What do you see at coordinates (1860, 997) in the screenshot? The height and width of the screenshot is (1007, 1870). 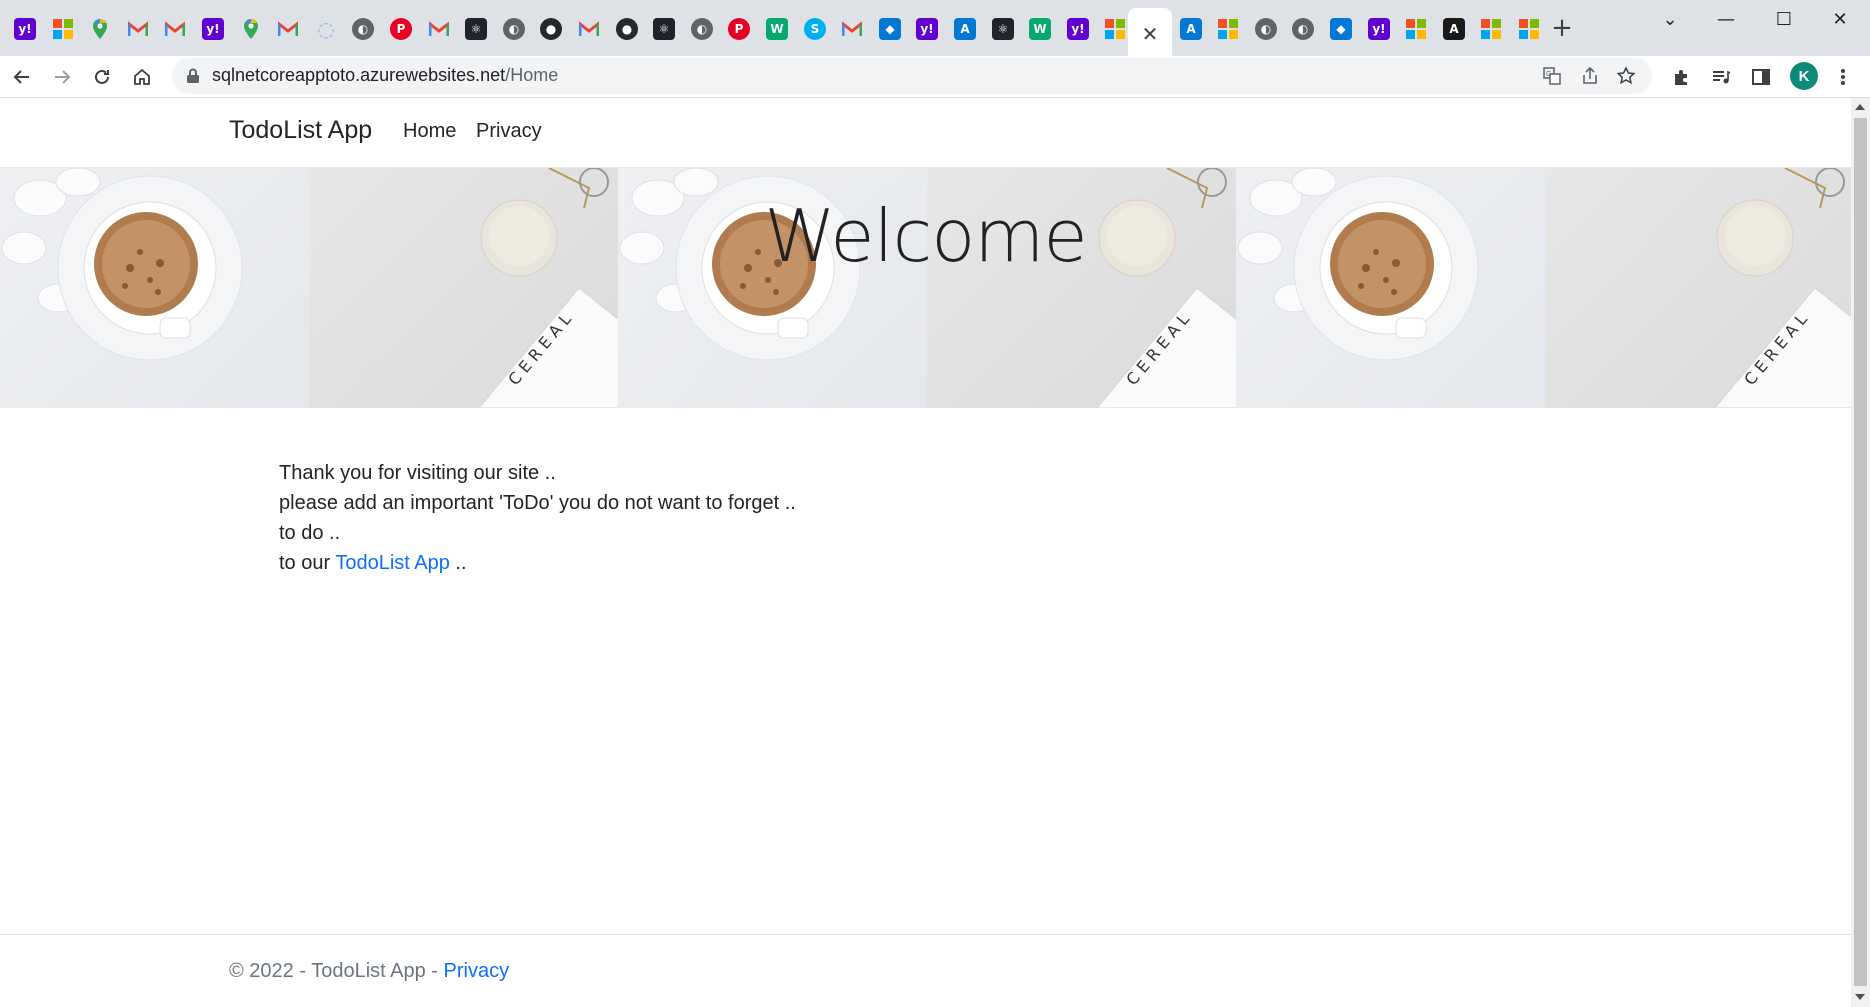 I see `scroll-down-arrow` at bounding box center [1860, 997].